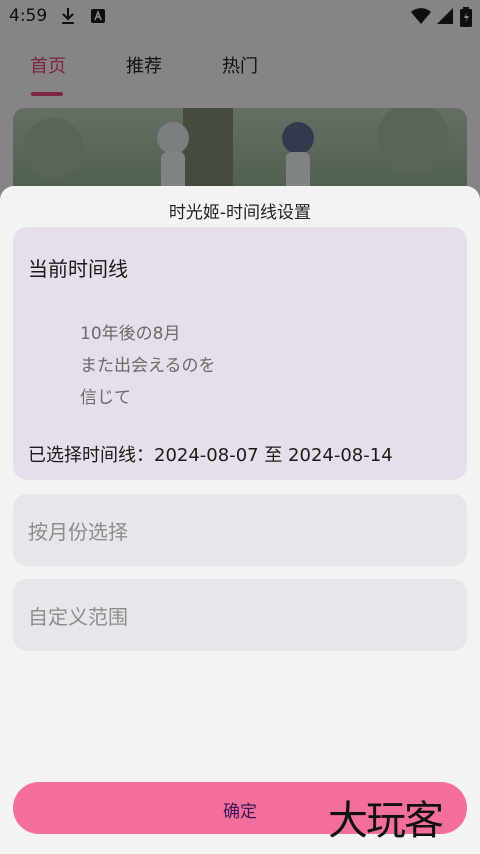  What do you see at coordinates (78, 532) in the screenshot?
I see `option-label: 按月份选择` at bounding box center [78, 532].